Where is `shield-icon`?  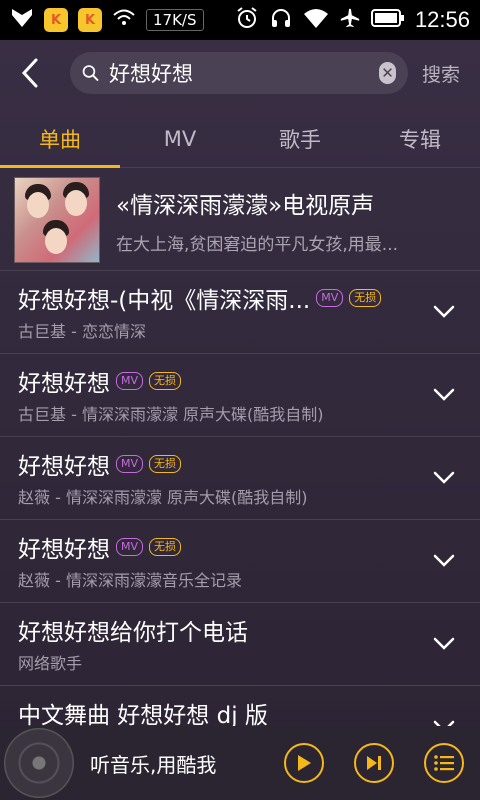 shield-icon is located at coordinates (22, 20).